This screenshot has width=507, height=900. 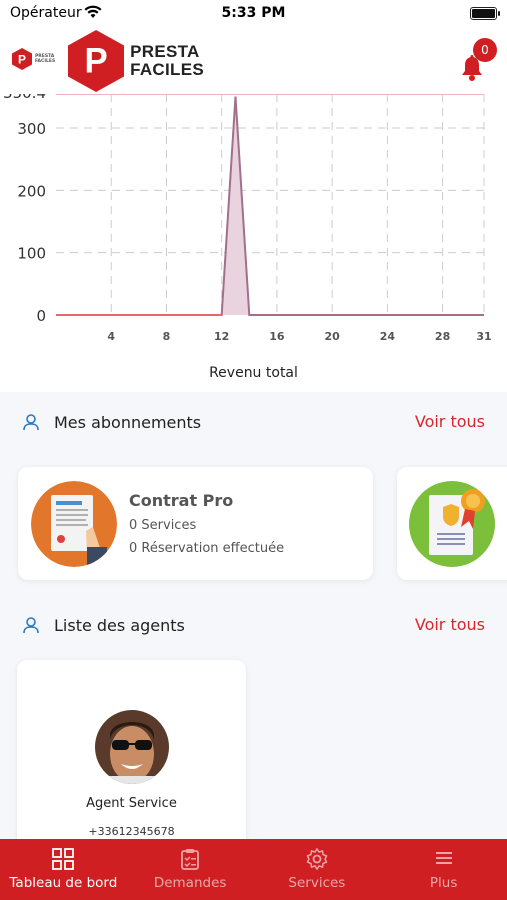 I want to click on nav-item-requests: Demandes, so click(x=190, y=869).